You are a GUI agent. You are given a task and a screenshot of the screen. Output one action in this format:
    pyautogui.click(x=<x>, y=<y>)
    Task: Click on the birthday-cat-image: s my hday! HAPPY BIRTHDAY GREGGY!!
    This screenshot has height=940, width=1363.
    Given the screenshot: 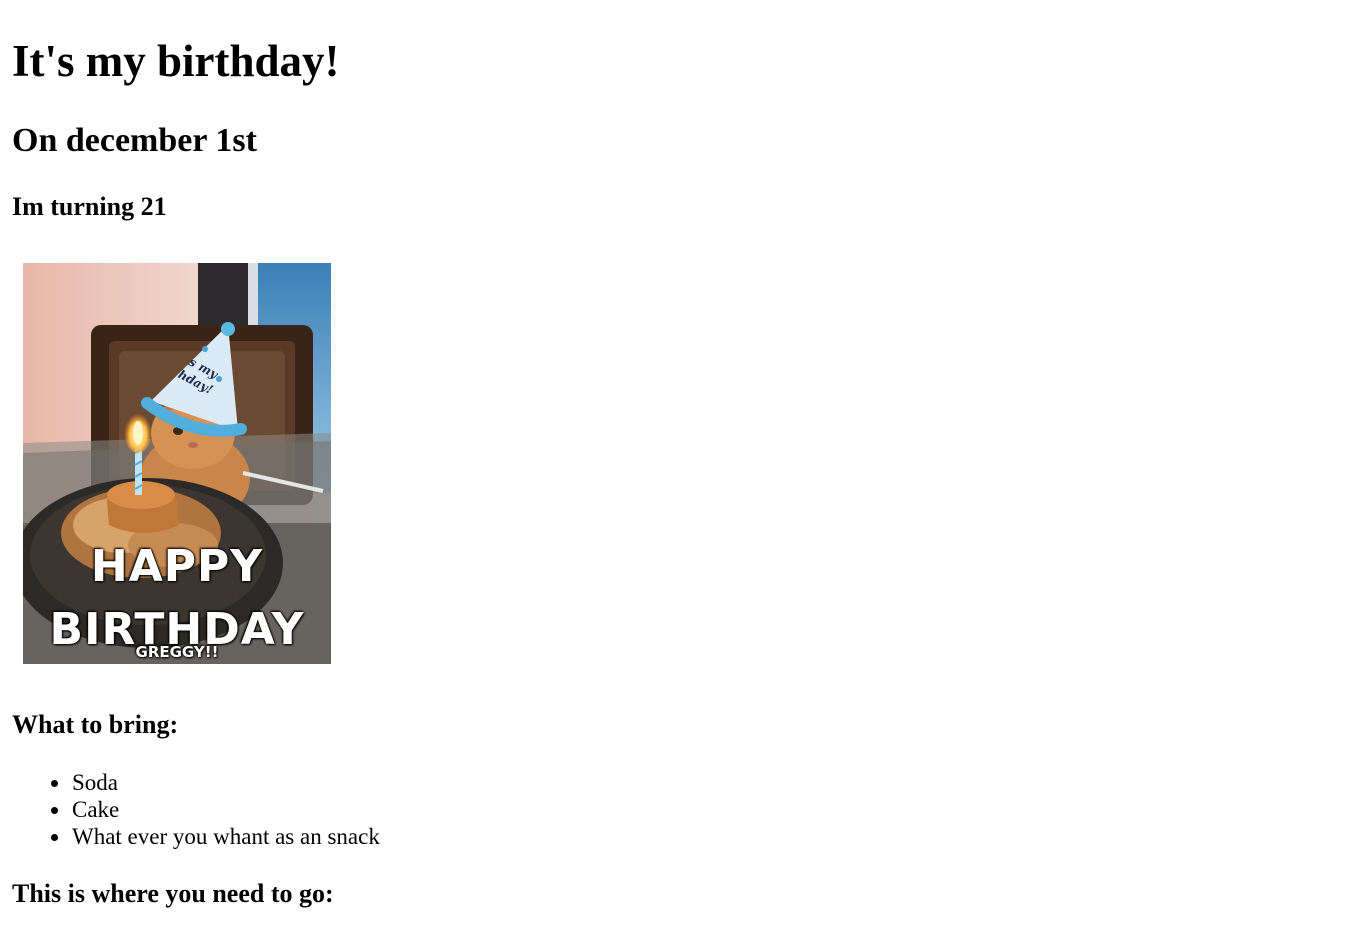 What is the action you would take?
    pyautogui.click(x=177, y=463)
    